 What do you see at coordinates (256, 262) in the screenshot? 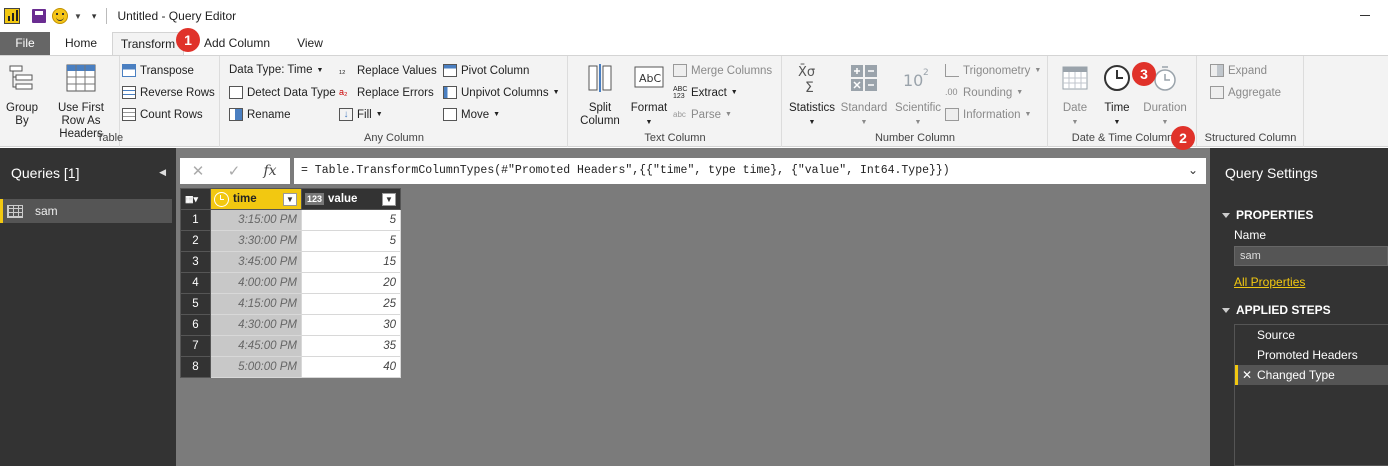
I see `time-cell: 3:45:00 PM` at bounding box center [256, 262].